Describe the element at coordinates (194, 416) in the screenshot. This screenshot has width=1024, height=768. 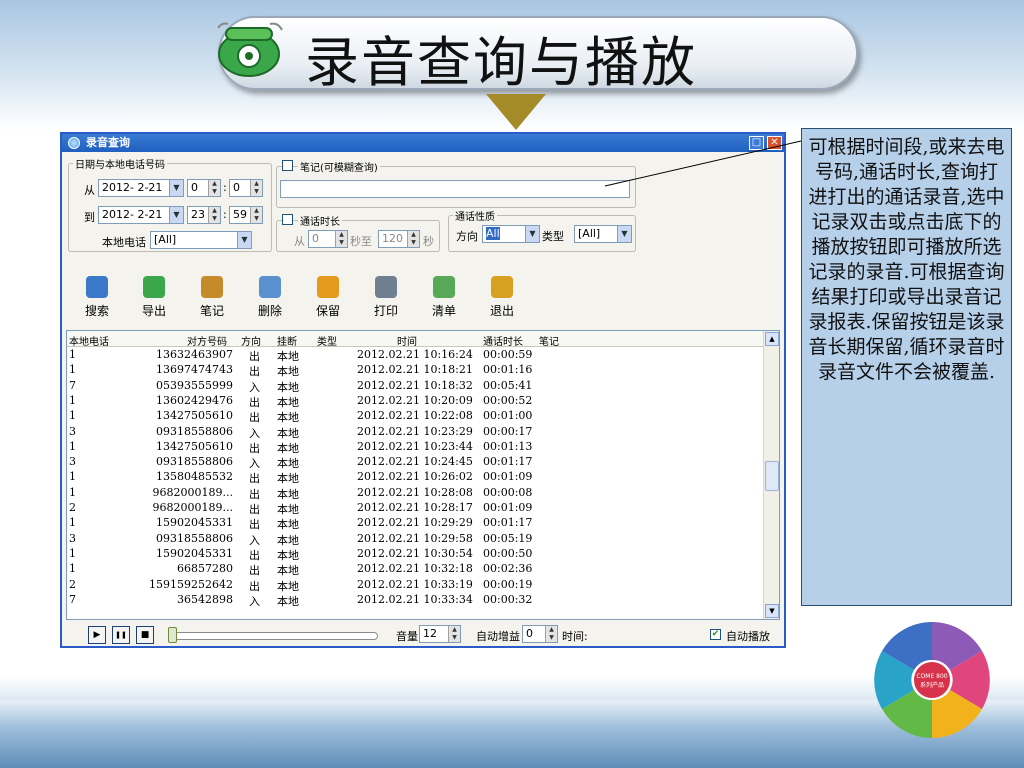
I see `table-cell: 13427505610` at that location.